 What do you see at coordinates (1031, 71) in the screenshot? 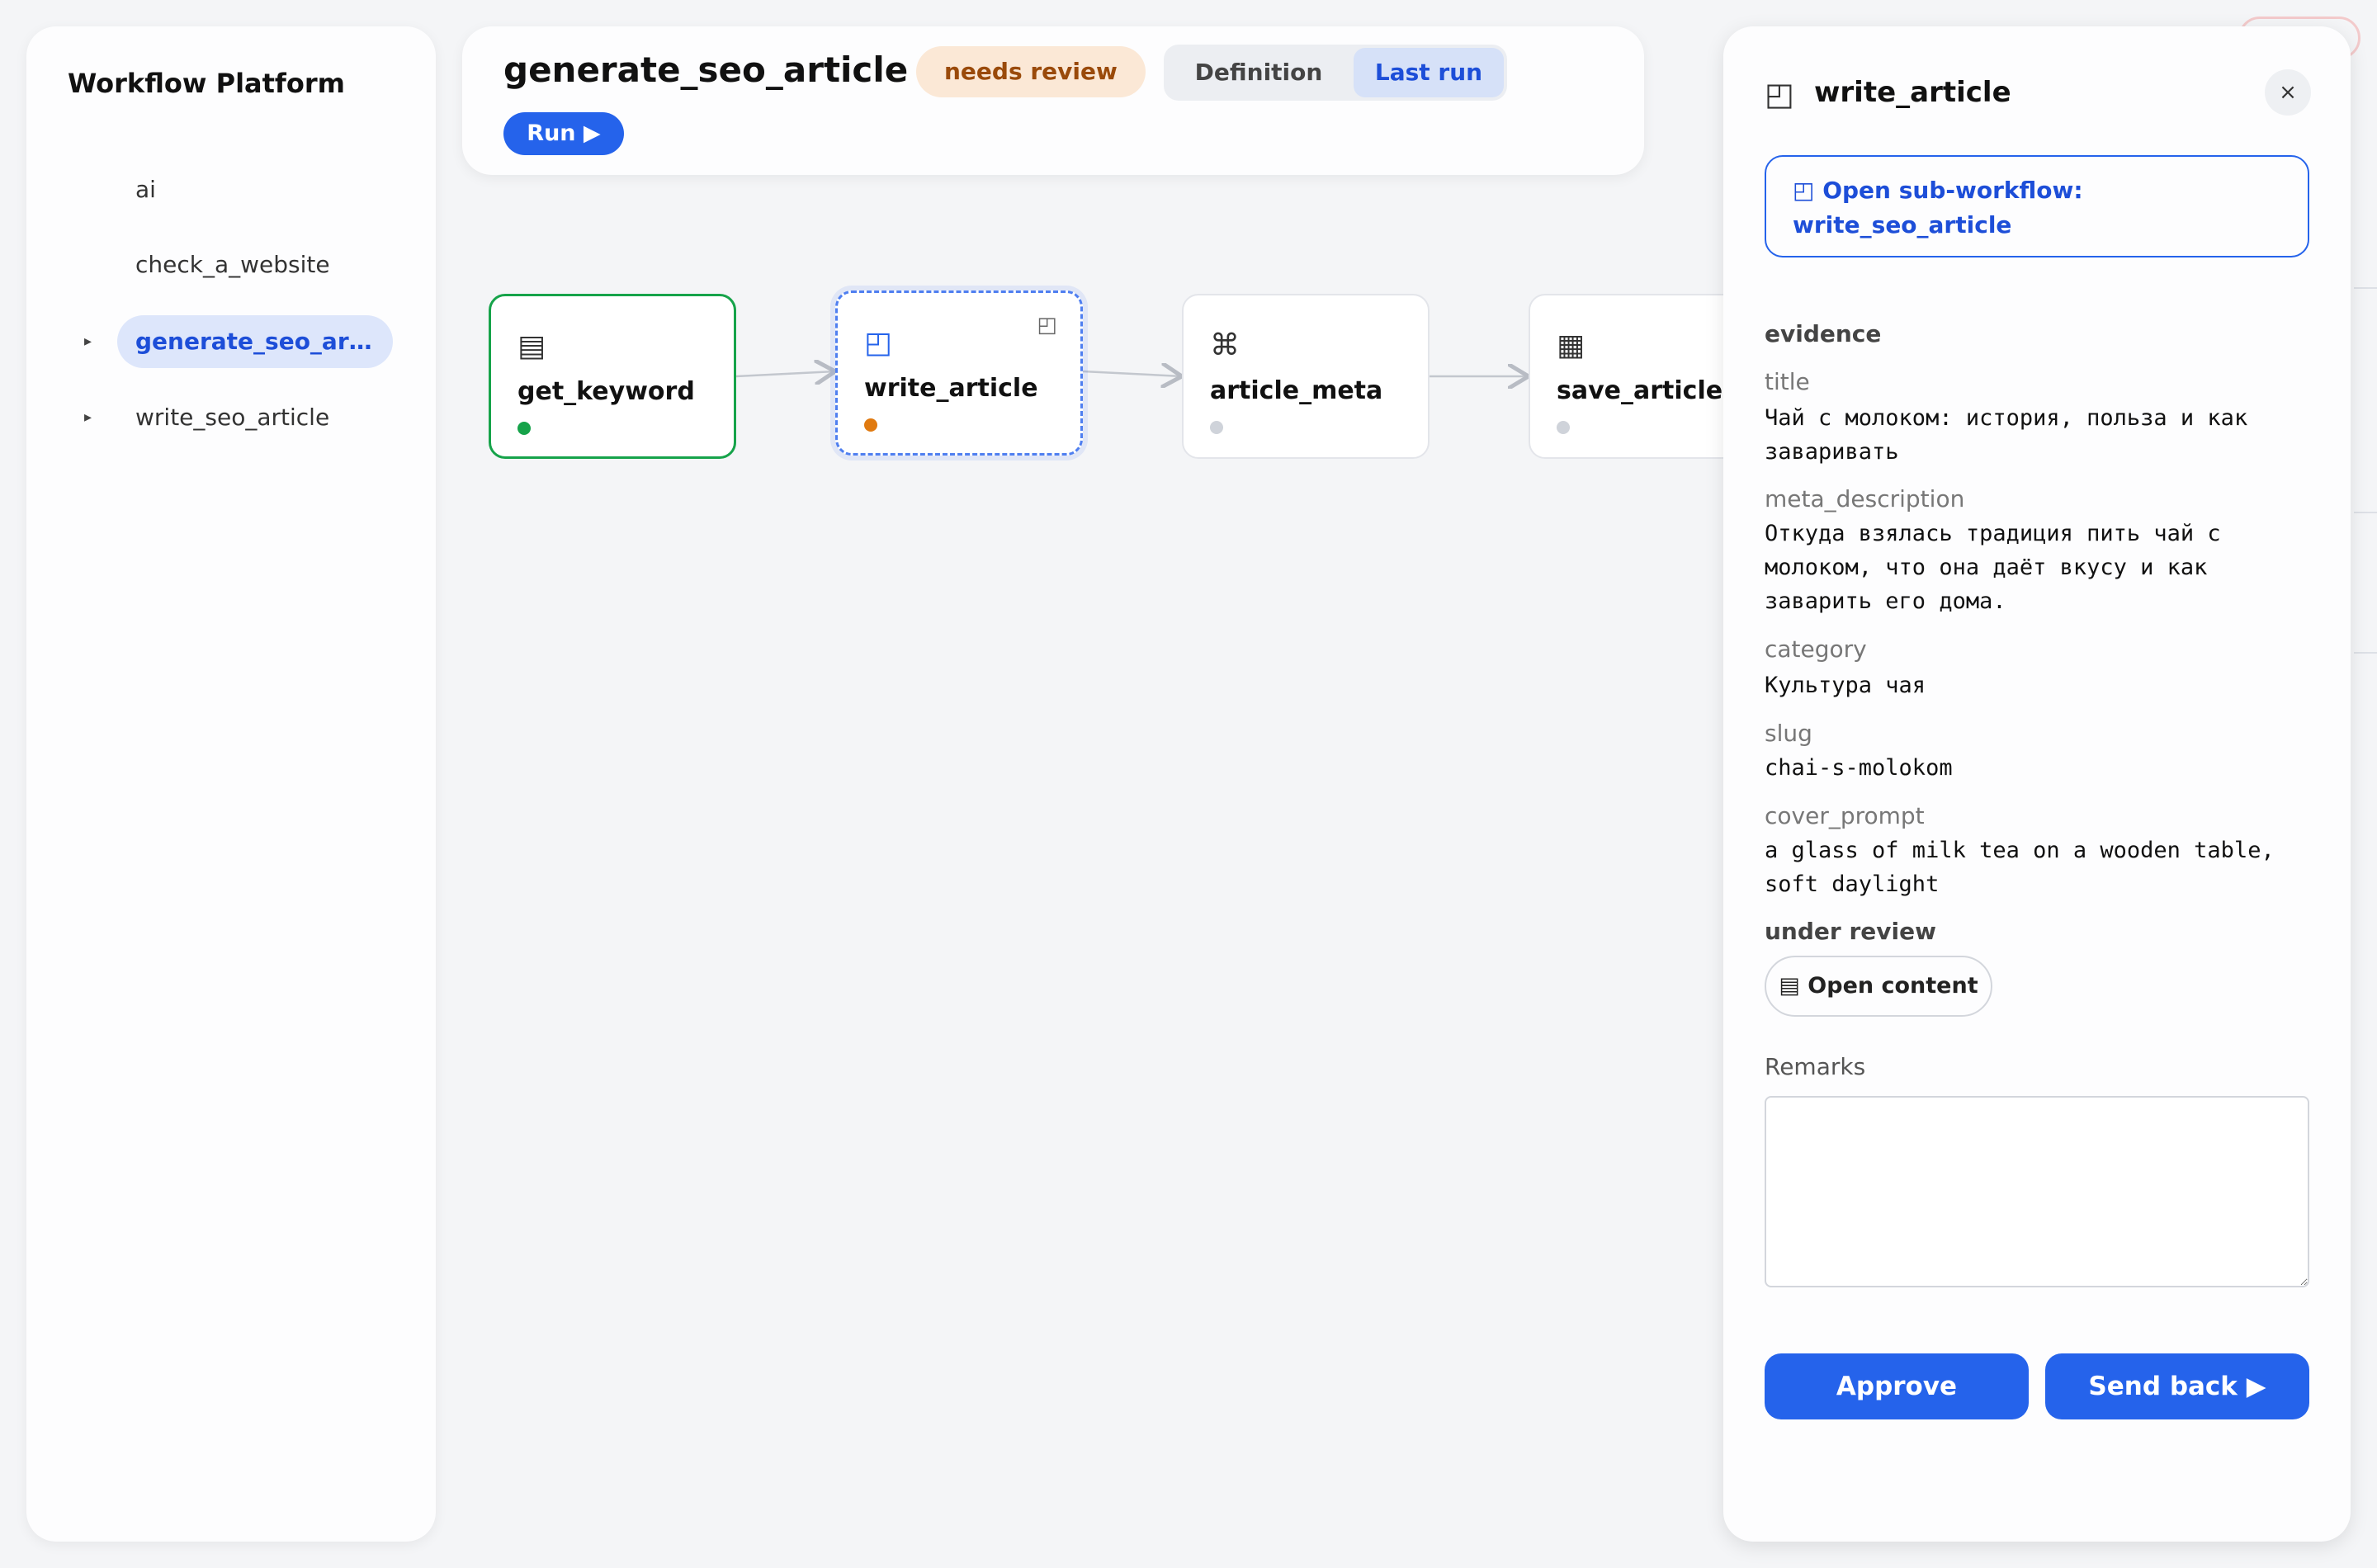
I see `status-badge: needs review` at bounding box center [1031, 71].